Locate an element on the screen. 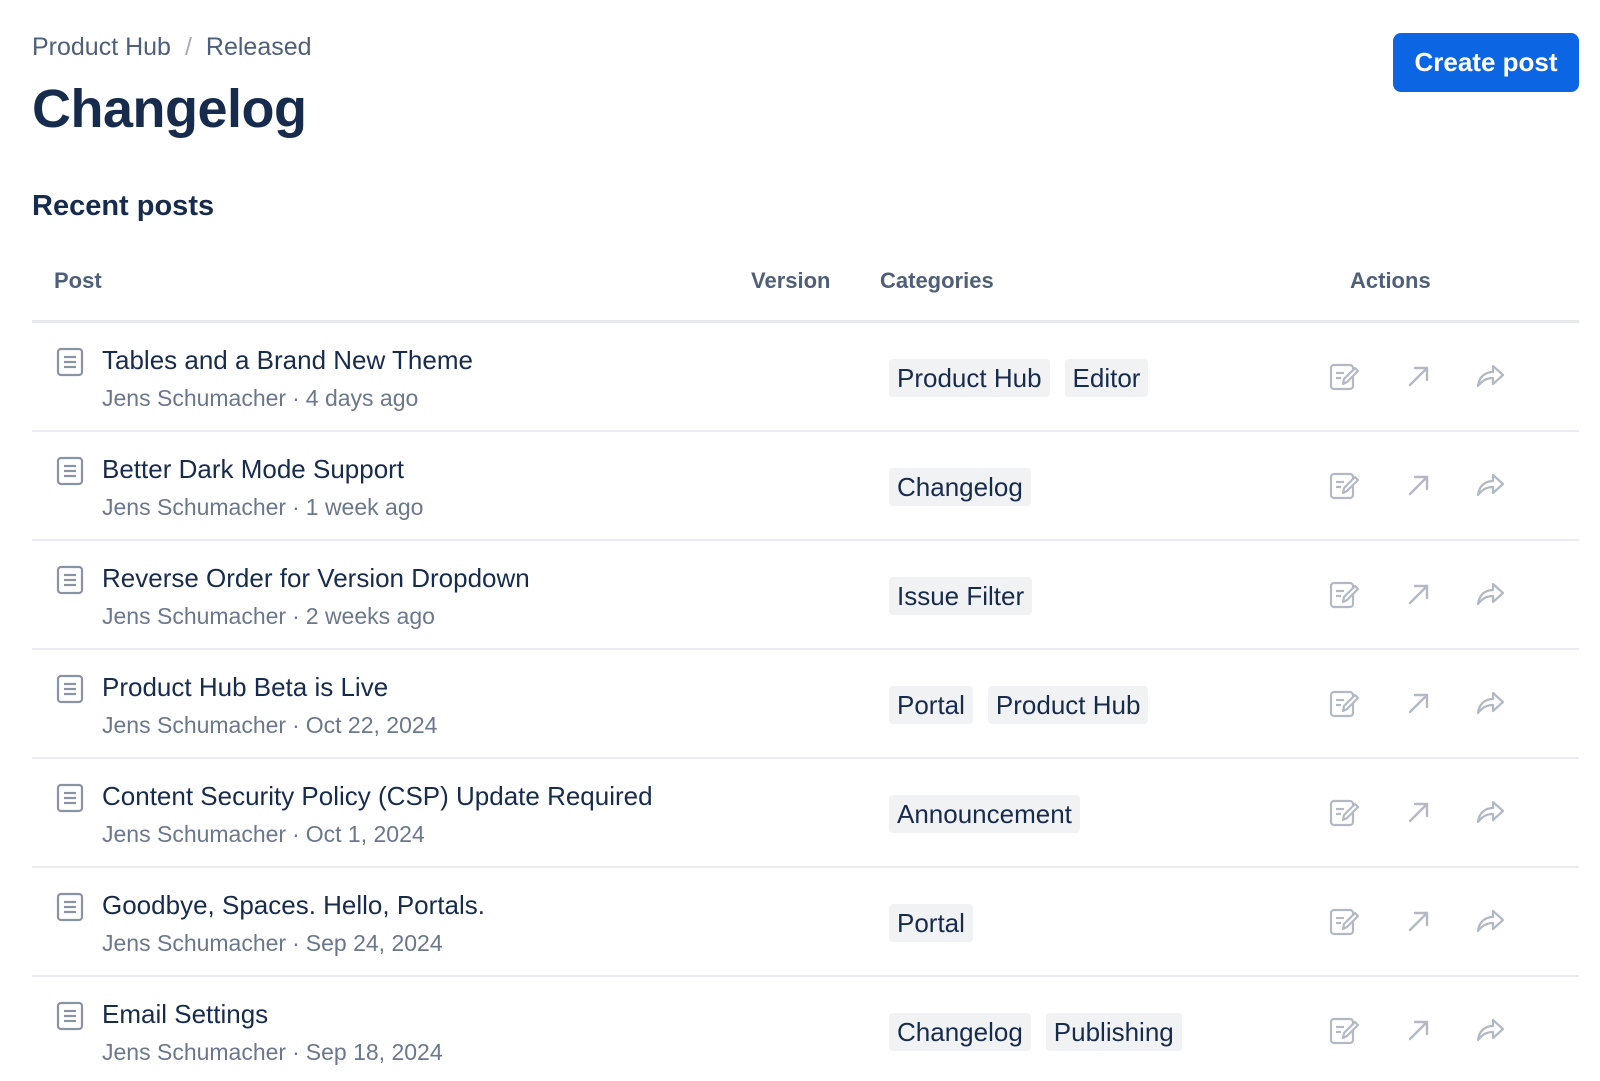 The width and height of the screenshot is (1600, 1081). post-meta: Jens Schumacher · Sep 24, 2024 is located at coordinates (272, 943).